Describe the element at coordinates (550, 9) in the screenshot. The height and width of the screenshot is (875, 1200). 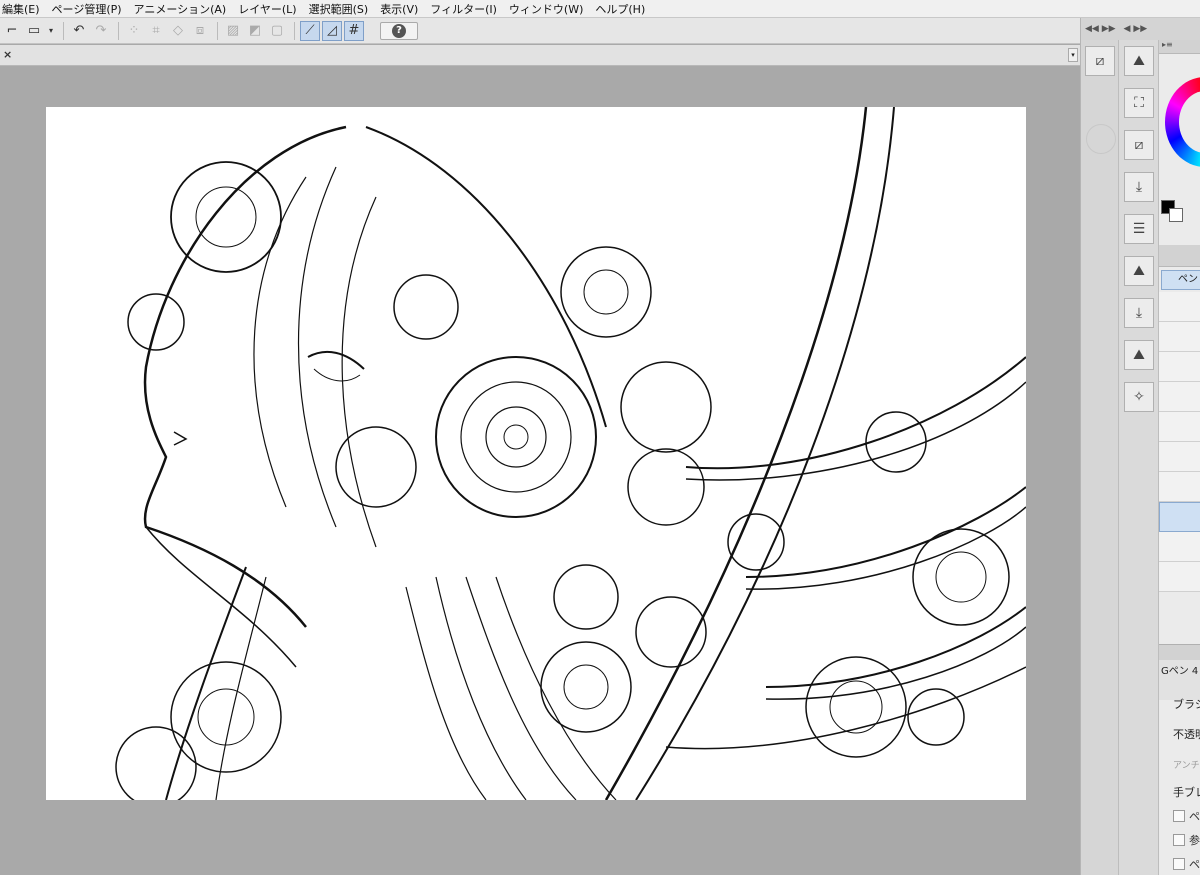
I see `menu-window: ウィンドウ(W)` at that location.